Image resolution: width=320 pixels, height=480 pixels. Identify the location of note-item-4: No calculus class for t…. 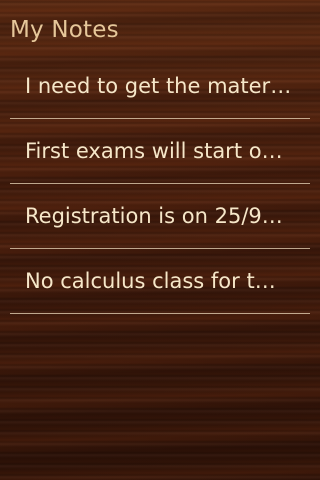
(160, 281).